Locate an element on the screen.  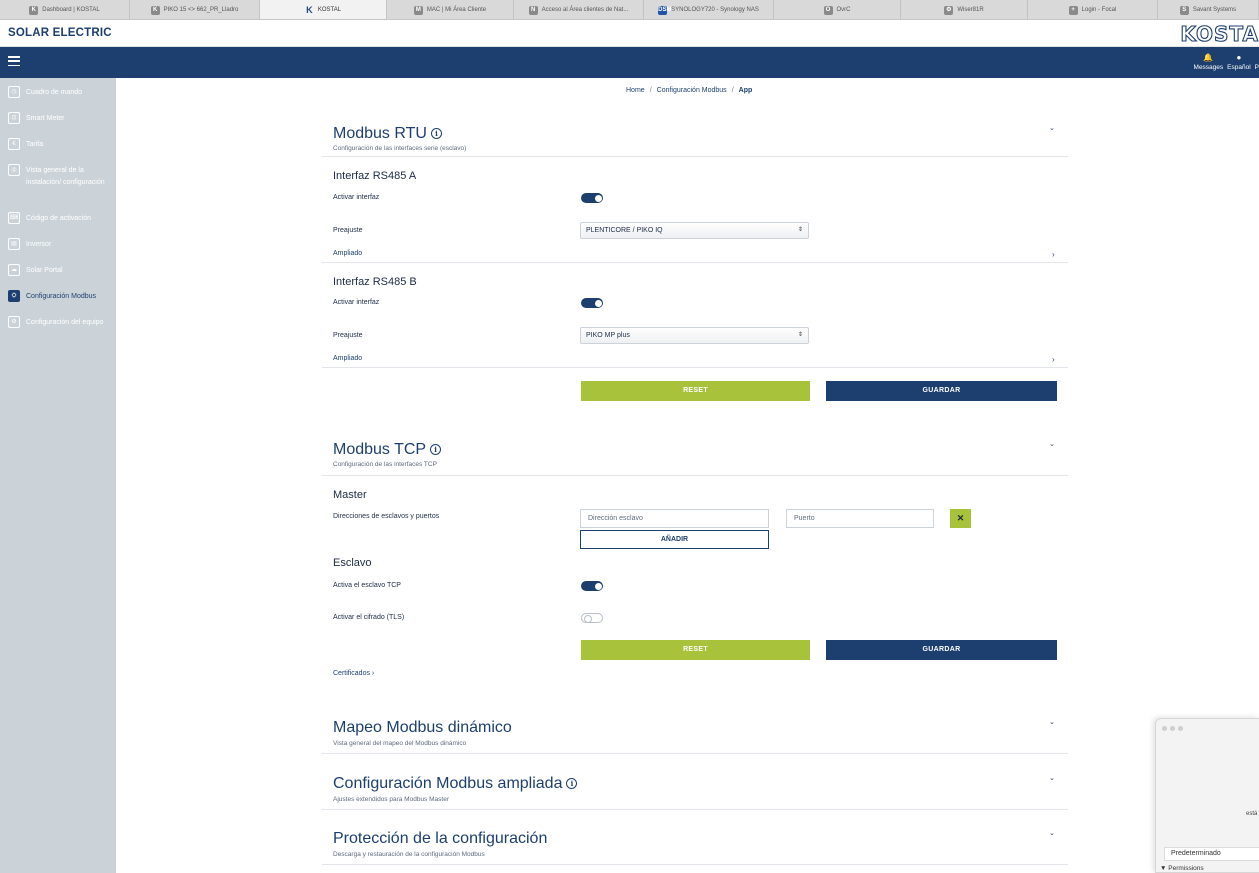
top-navbar: 🔔 Messages ● Español P is located at coordinates (629, 62).